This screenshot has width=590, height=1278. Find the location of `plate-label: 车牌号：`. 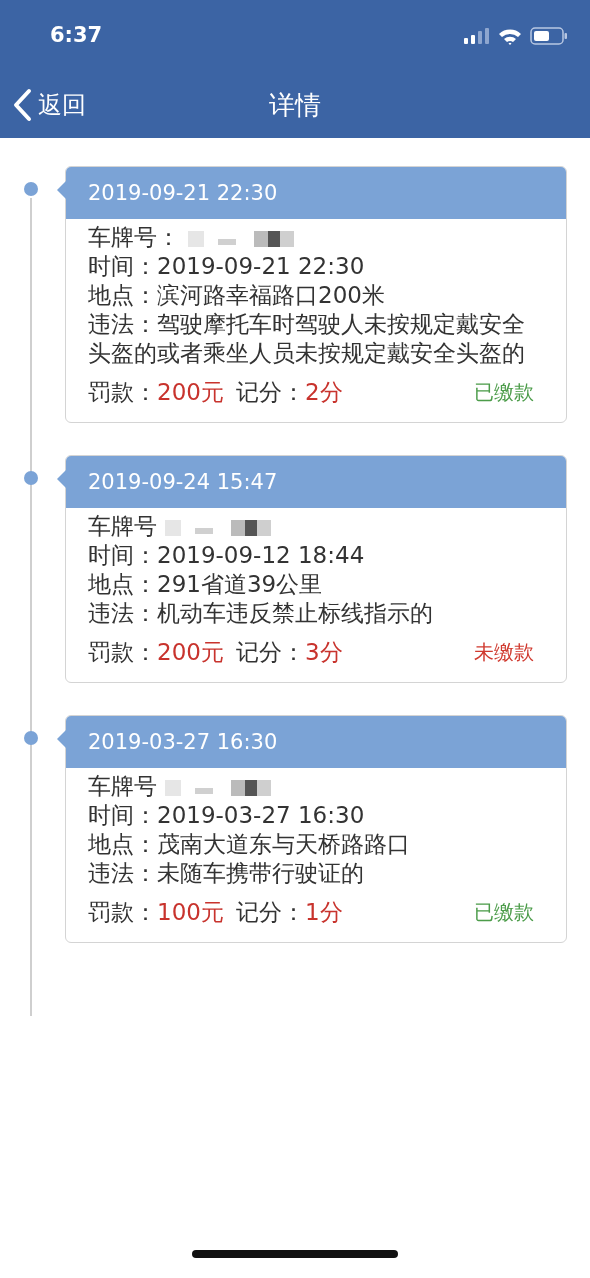

plate-label: 车牌号： is located at coordinates (134, 237).